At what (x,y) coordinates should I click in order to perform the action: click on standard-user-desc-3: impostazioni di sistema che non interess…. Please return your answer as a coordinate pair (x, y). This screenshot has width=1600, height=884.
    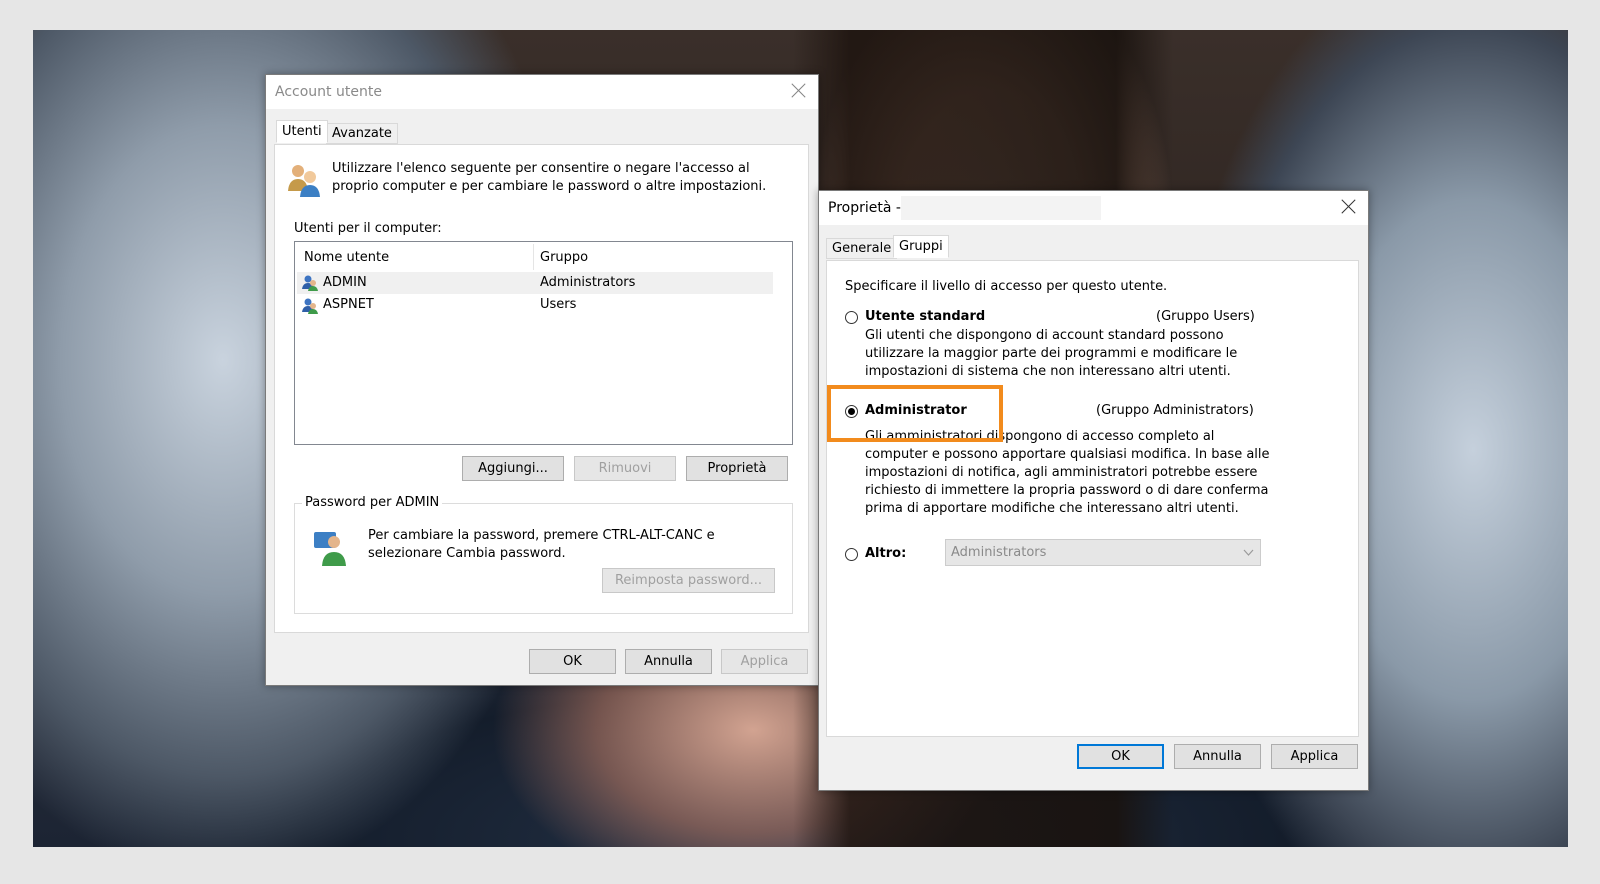
    Looking at the image, I should click on (1048, 371).